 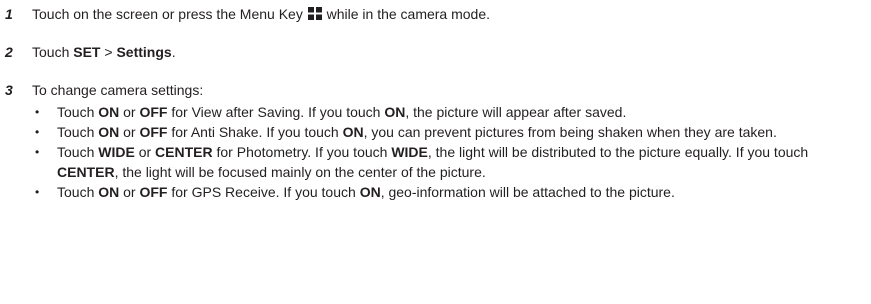 I want to click on step-text: Touch SET > Settings., so click(x=451, y=52).